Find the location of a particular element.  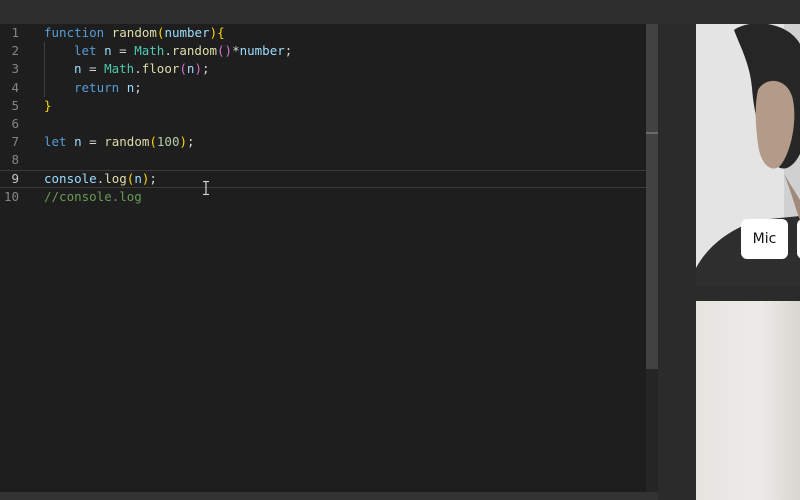

line-number: 8 is located at coordinates (15, 160).